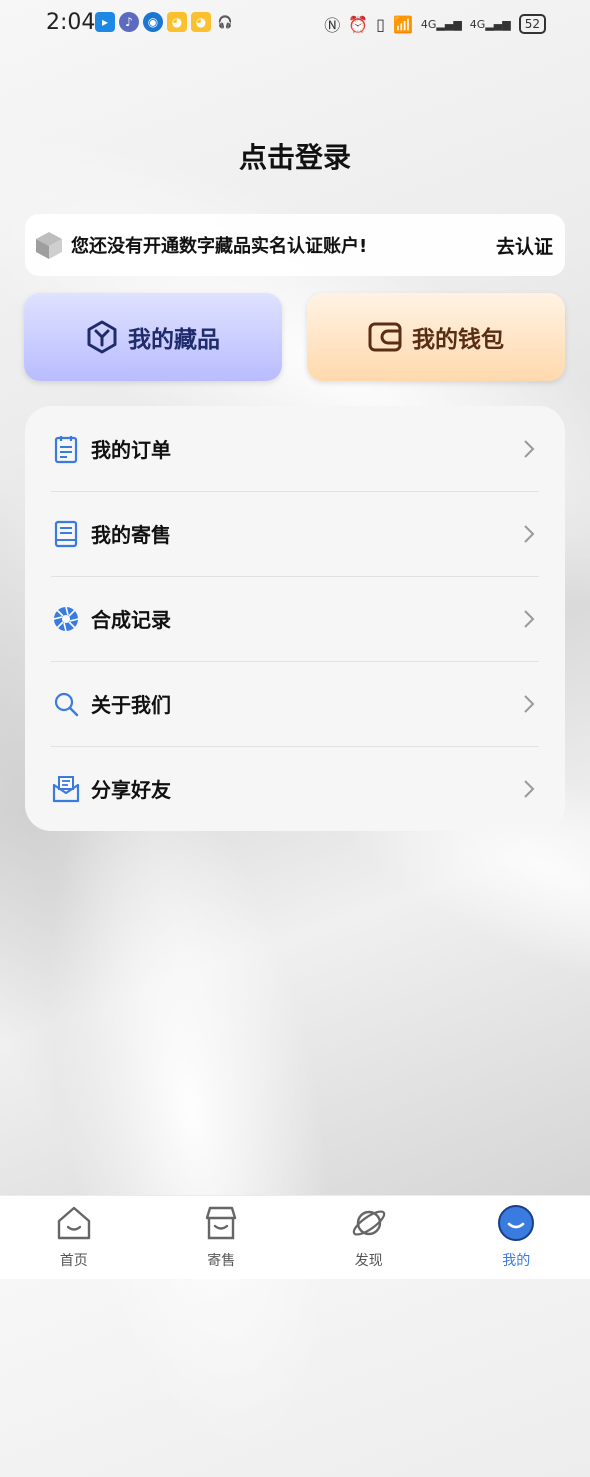 The width and height of the screenshot is (590, 1477). I want to click on notification-icons: ▸ ♪ ◉ ◕ ◕ 🎧, so click(165, 22).